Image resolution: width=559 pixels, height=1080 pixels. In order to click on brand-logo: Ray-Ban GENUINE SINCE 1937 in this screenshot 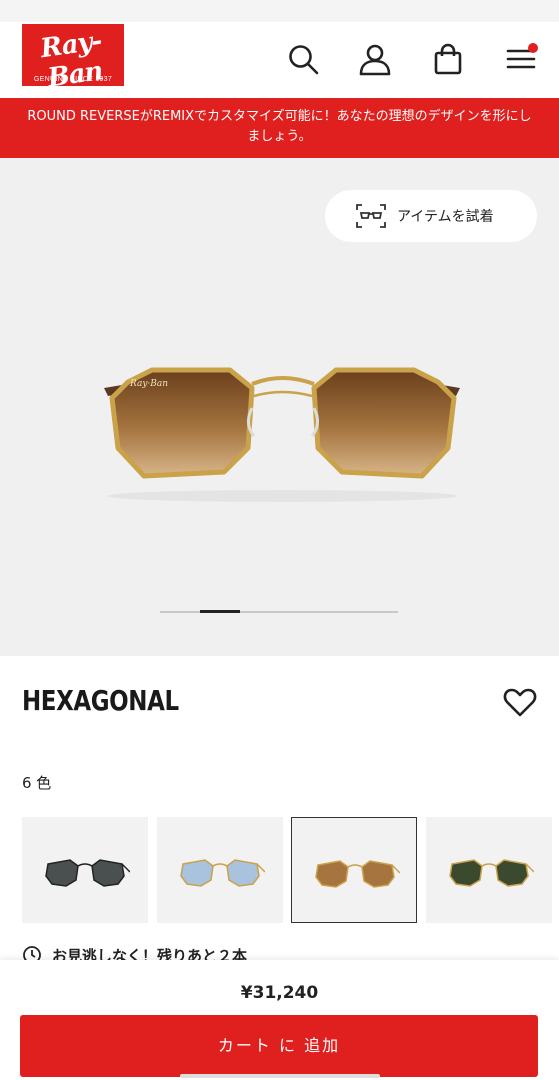, I will do `click(73, 59)`.